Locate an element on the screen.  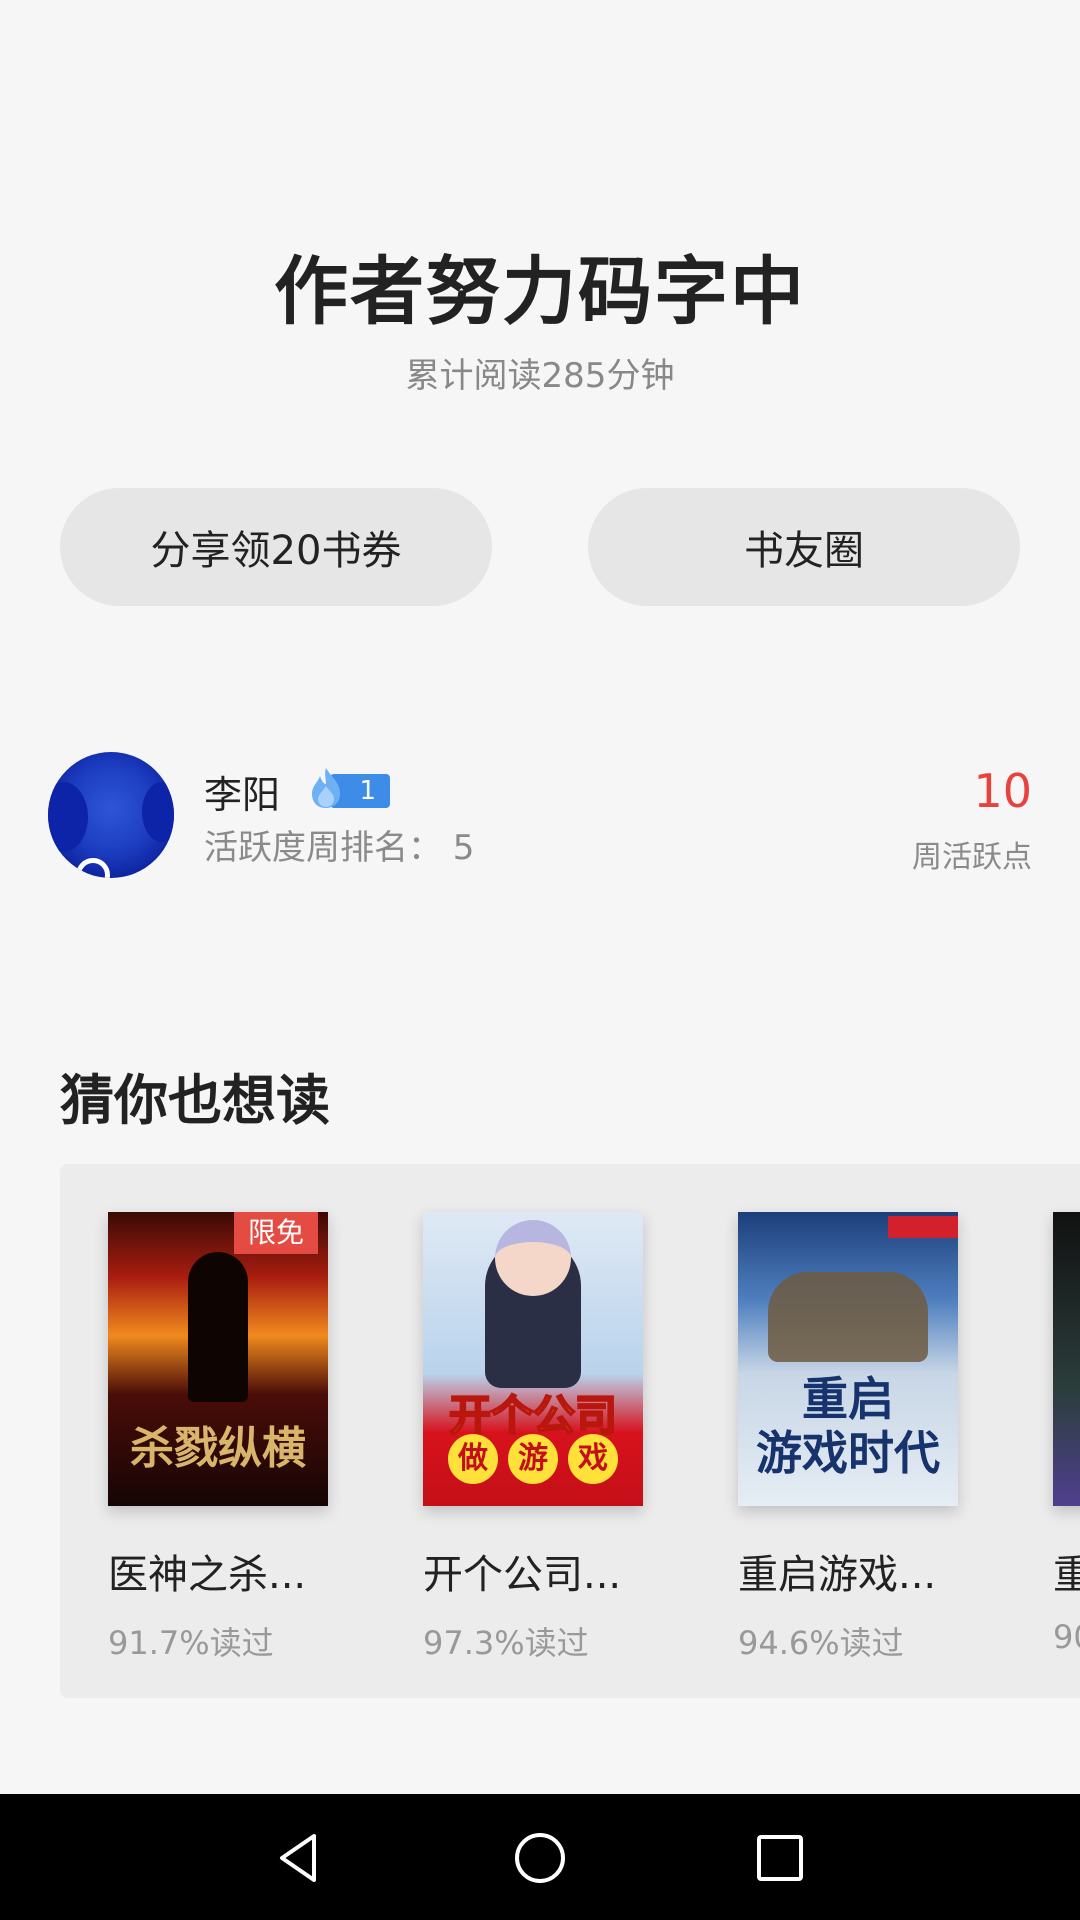
book-cover: 杀戮纵横 限免 is located at coordinates (218, 1359).